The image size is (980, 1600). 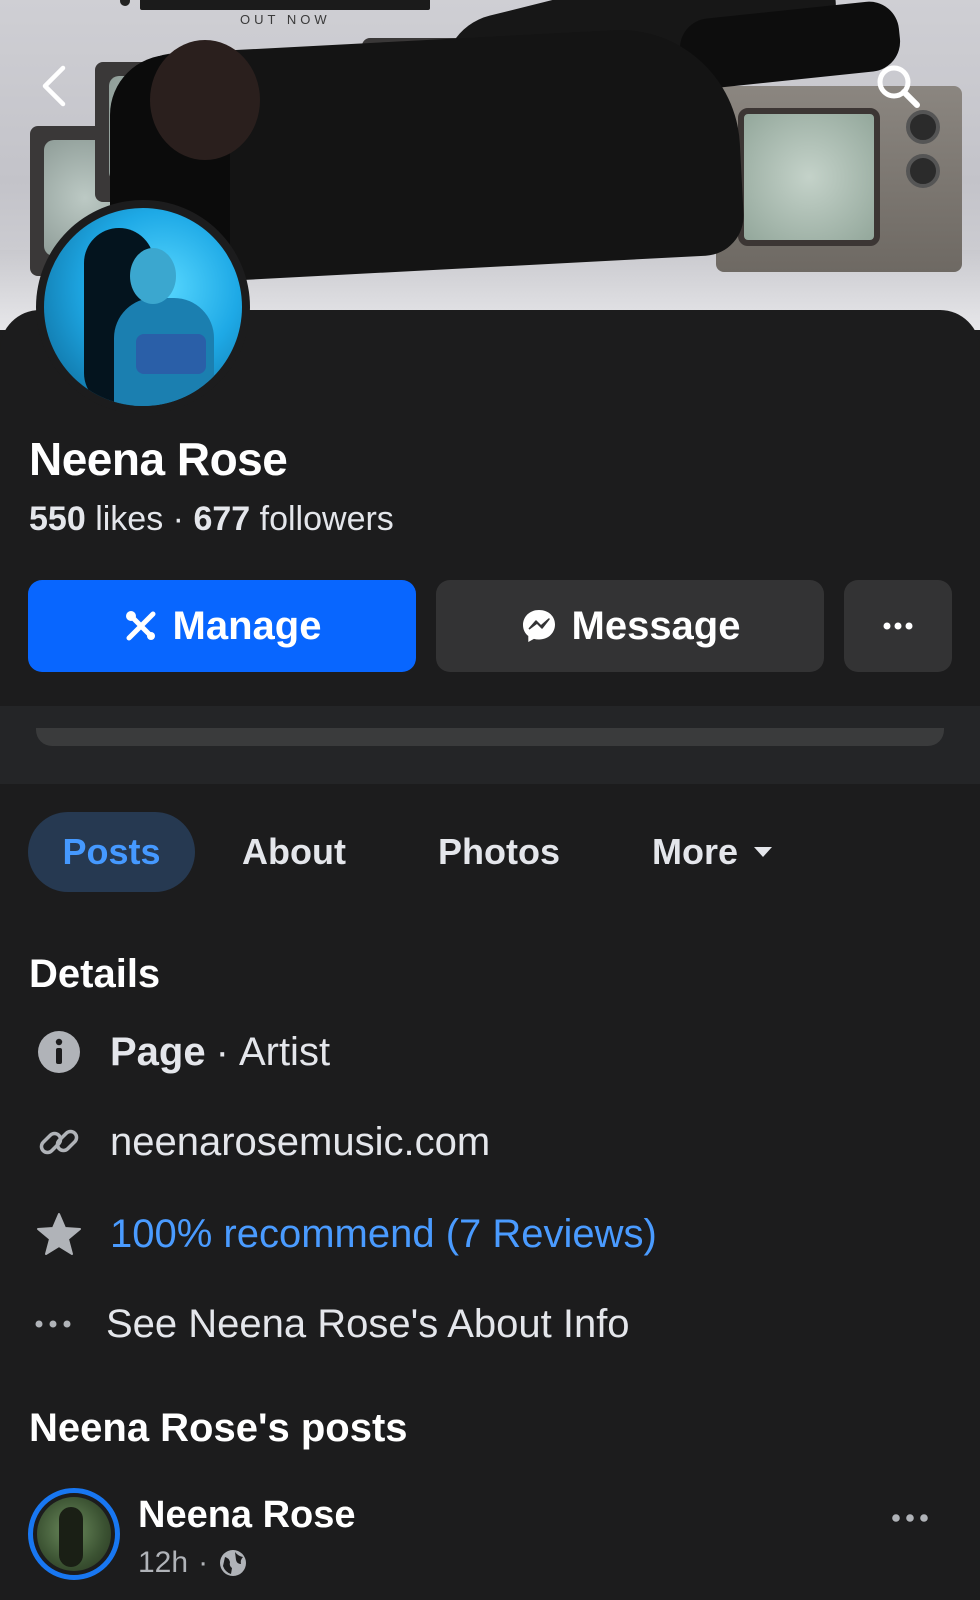 I want to click on detail-recommendations: 100% recommend (7 Reviews), so click(x=346, y=1234).